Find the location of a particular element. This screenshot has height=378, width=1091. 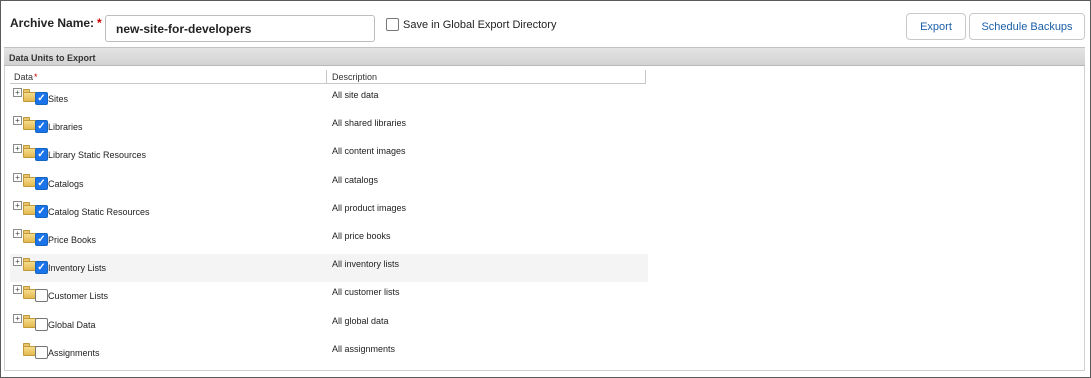

table-row: + ✓ Inventory Lists All inventory lists is located at coordinates (329, 268).